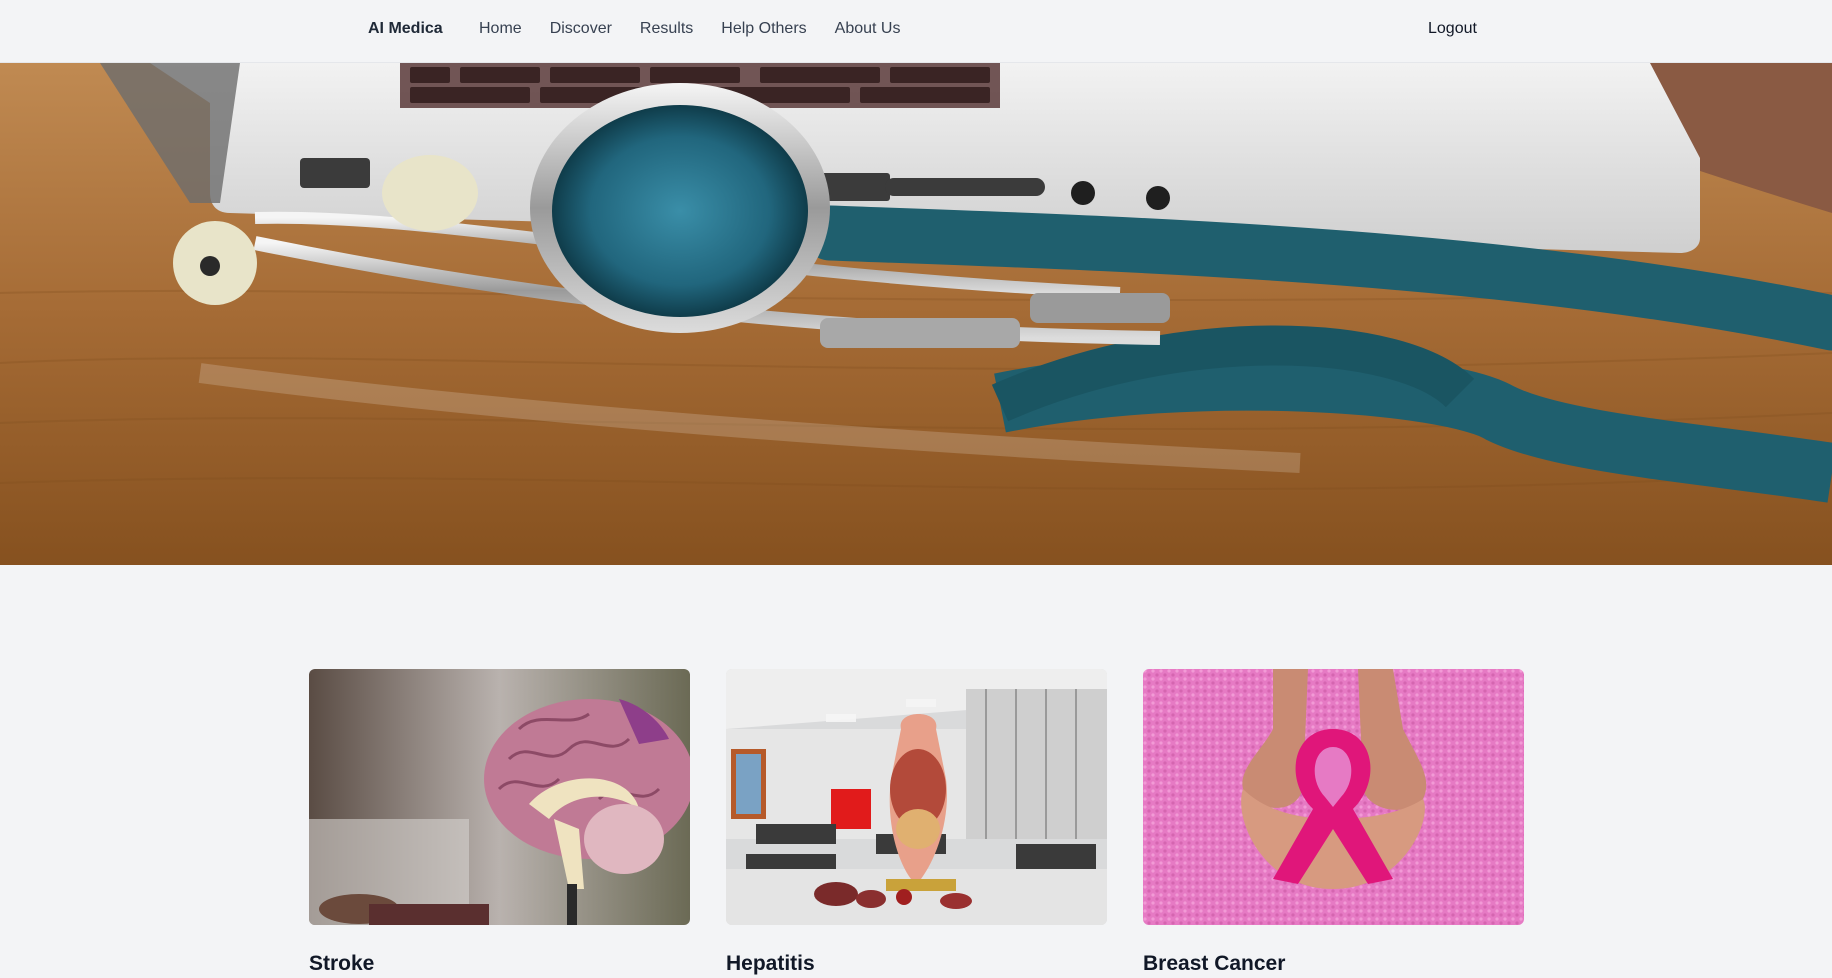 This screenshot has height=978, width=1832. What do you see at coordinates (405, 29) in the screenshot?
I see `brand-logo: AI Medica` at bounding box center [405, 29].